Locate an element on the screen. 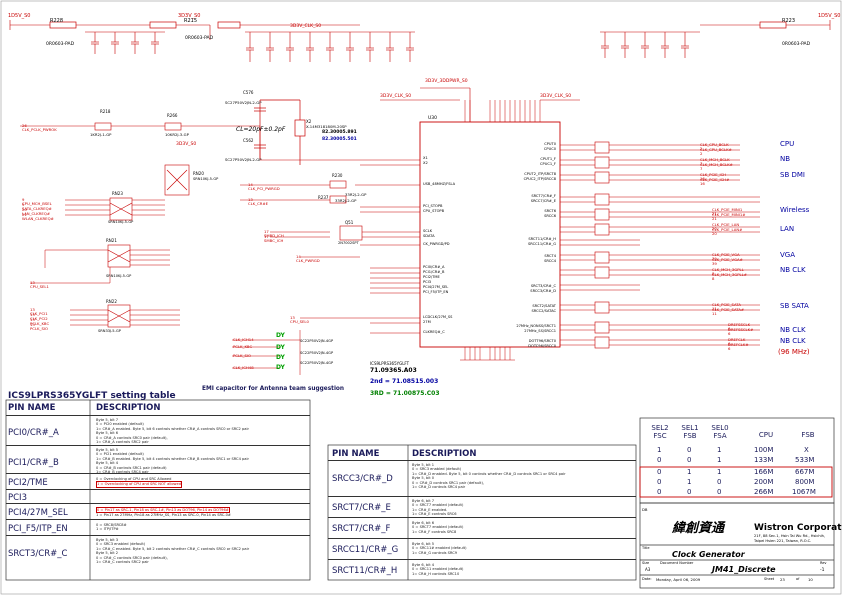 This screenshot has height=595, width=842. setting-pin-name: PCI1/CR#_B is located at coordinates (33, 463).